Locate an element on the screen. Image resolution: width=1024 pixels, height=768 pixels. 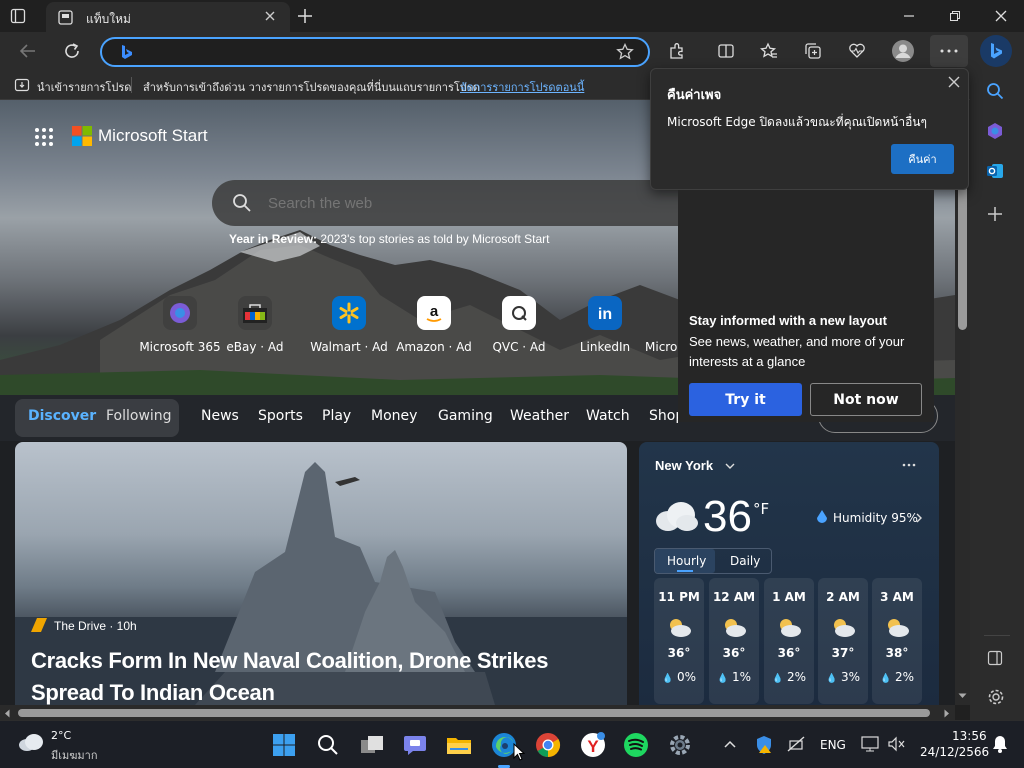
tab-hourly: Hourly is located at coordinates (686, 561).